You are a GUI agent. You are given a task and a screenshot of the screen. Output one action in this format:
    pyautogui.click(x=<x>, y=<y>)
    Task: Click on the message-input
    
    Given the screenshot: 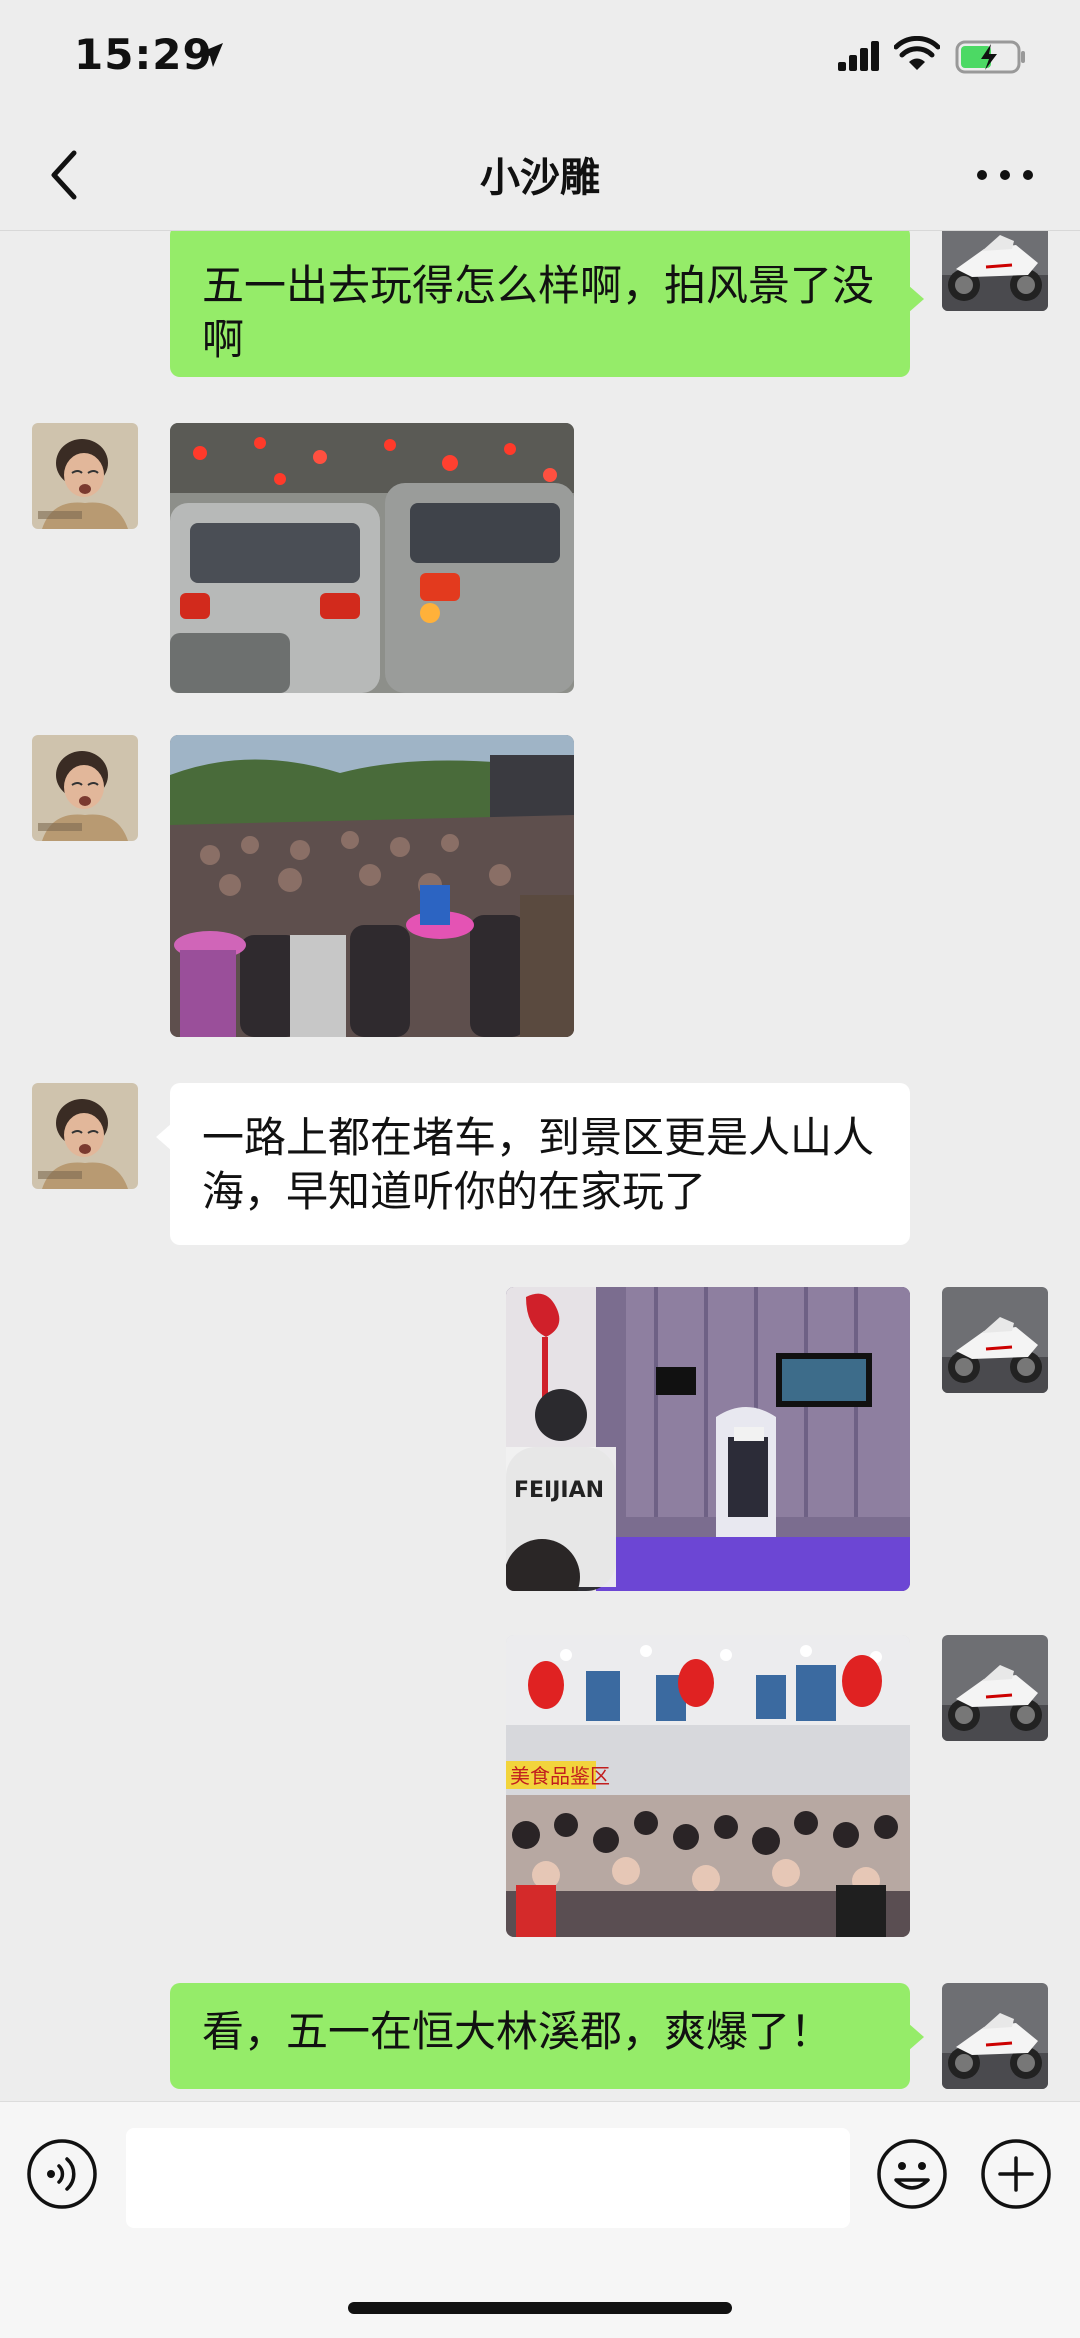 What is the action you would take?
    pyautogui.click(x=488, y=2178)
    